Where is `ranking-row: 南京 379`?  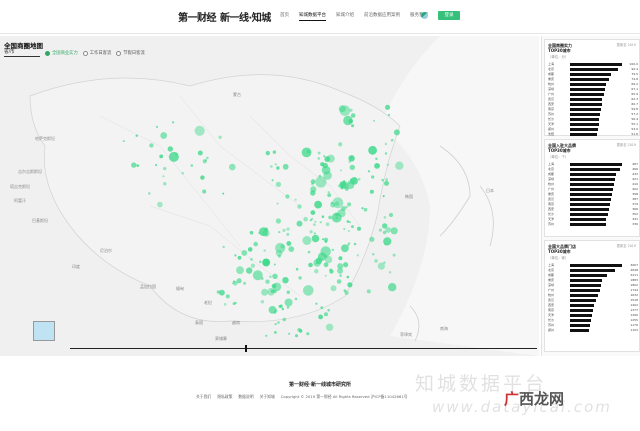
ranking-row: 南京 379 is located at coordinates (593, 204).